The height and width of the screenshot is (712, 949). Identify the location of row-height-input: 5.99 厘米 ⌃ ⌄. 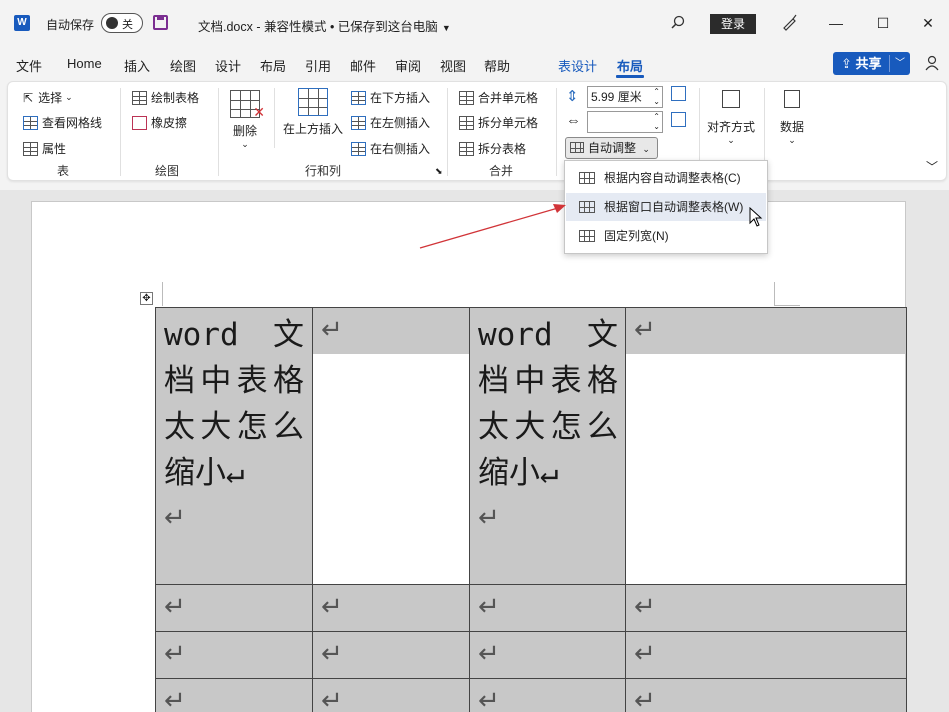
(625, 97).